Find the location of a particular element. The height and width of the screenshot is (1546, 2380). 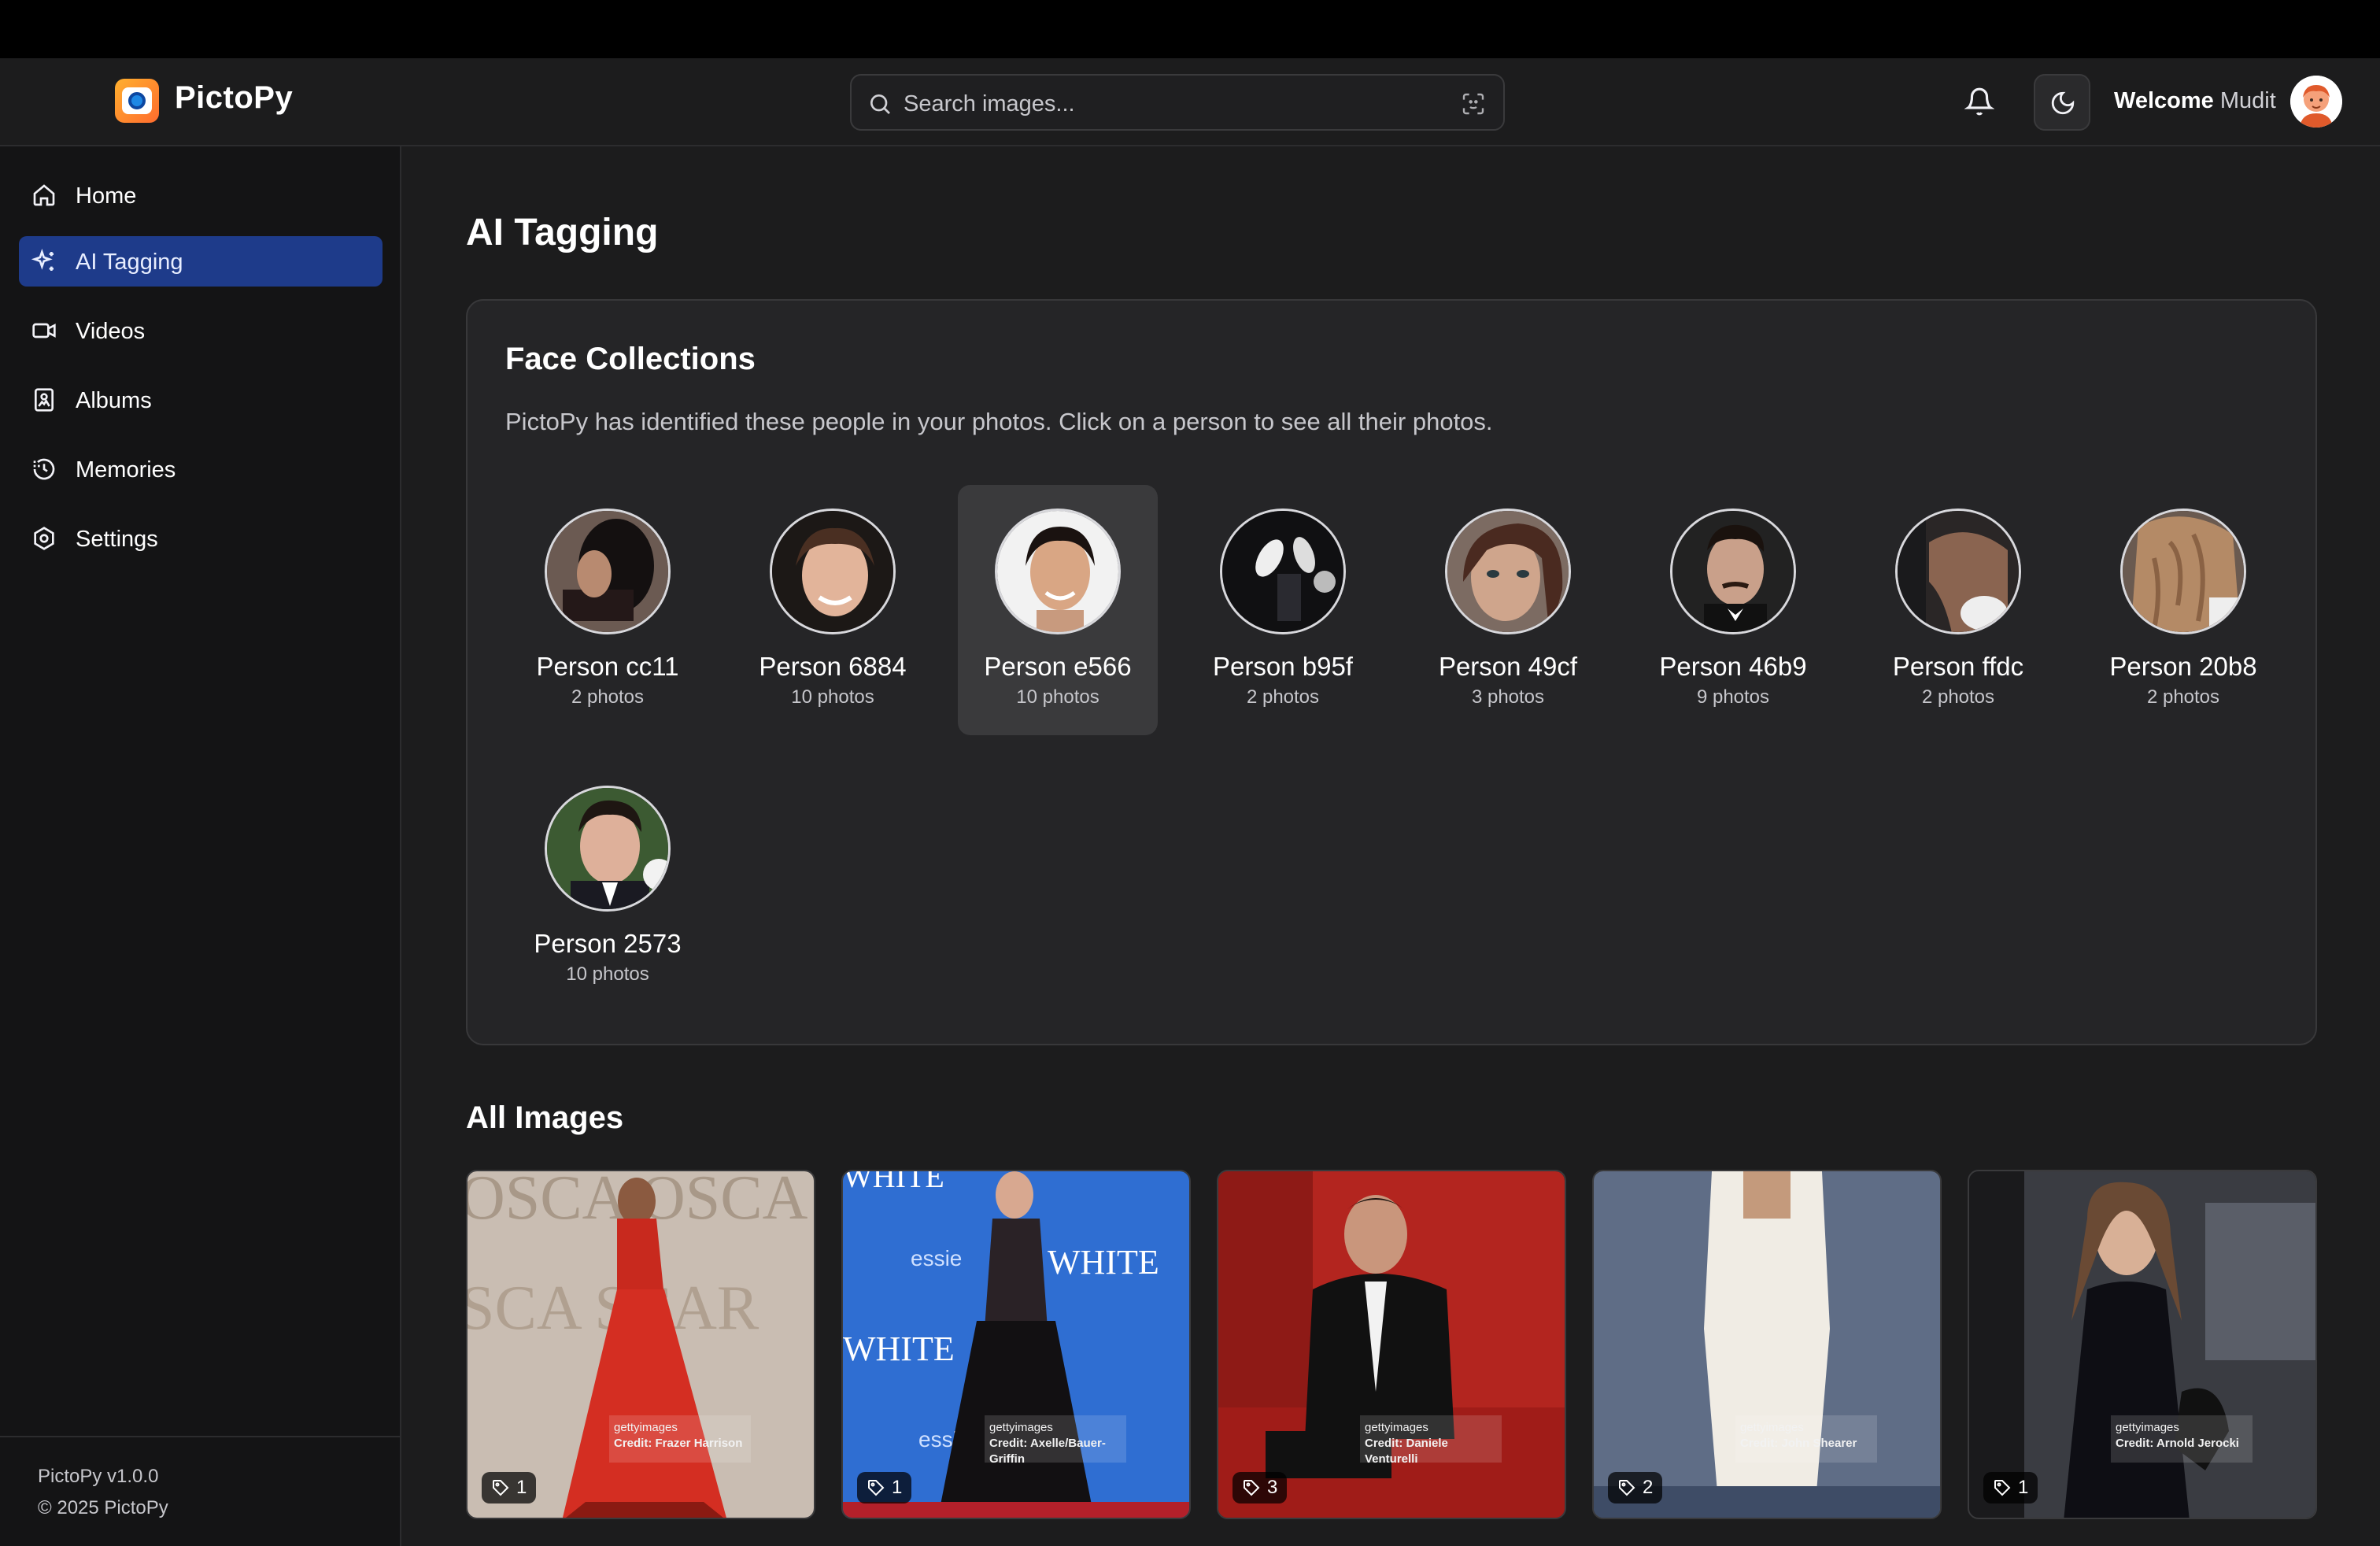

getty-watermark: gettyimages Credit: Daniele Venturelli is located at coordinates (1431, 1440).